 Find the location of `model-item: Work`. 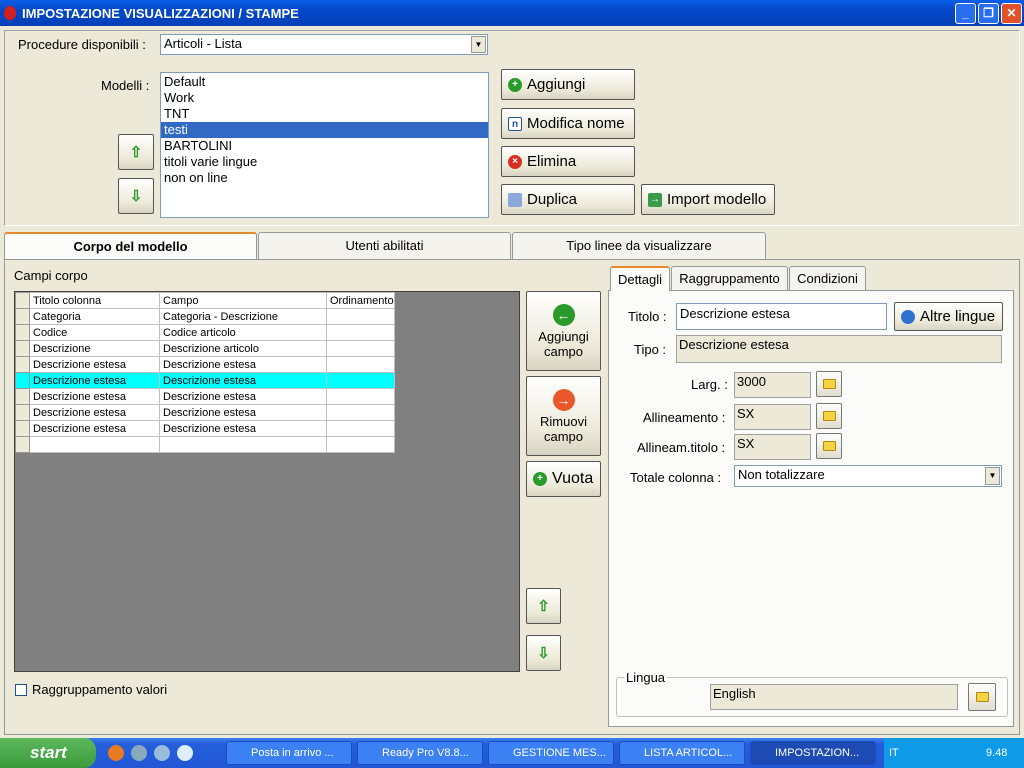

model-item: Work is located at coordinates (324, 98).